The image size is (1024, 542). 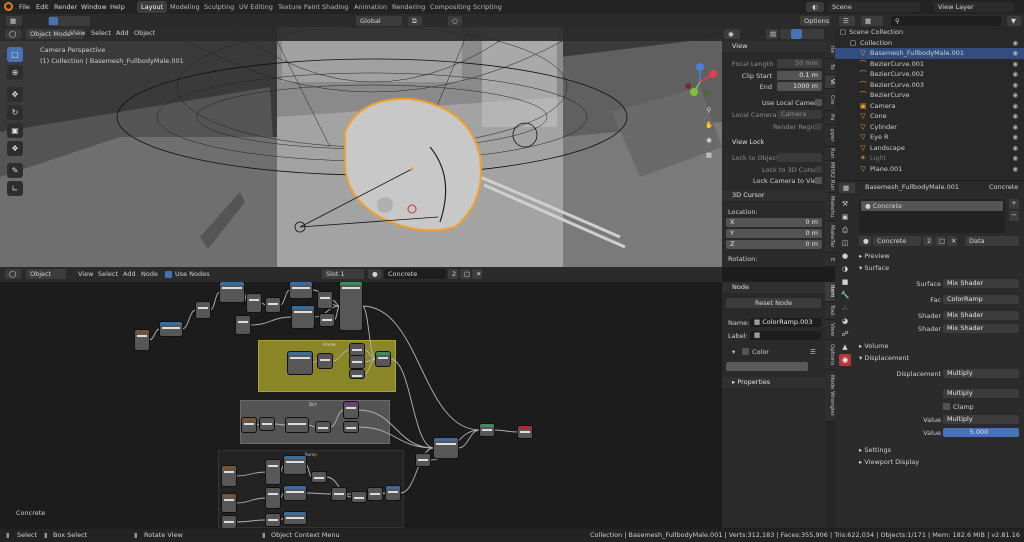 I want to click on outliner-item: ▽ Cone ◉, so click(x=929, y=116).